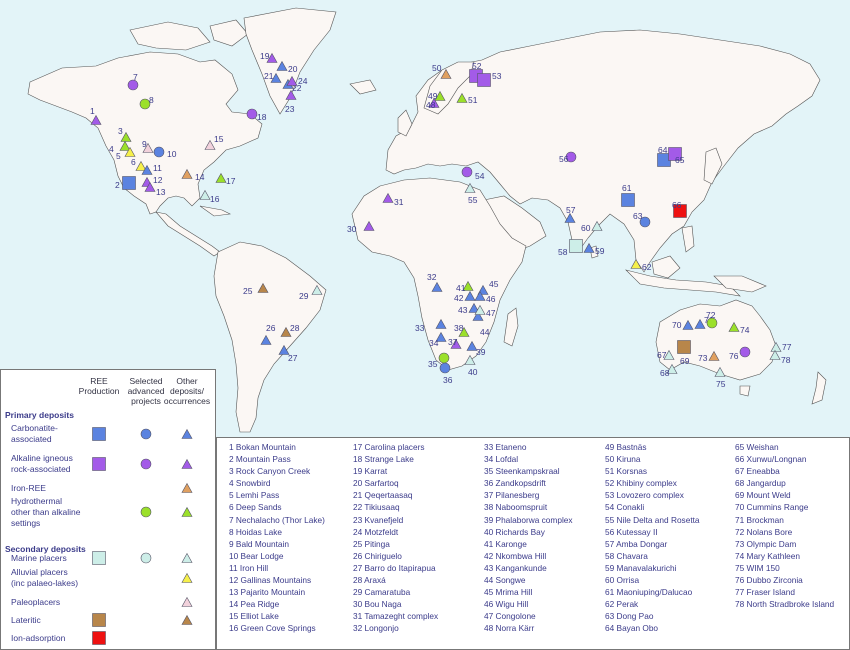  I want to click on site-list-item: 55 Nile Delta and Rosetta, so click(652, 519).